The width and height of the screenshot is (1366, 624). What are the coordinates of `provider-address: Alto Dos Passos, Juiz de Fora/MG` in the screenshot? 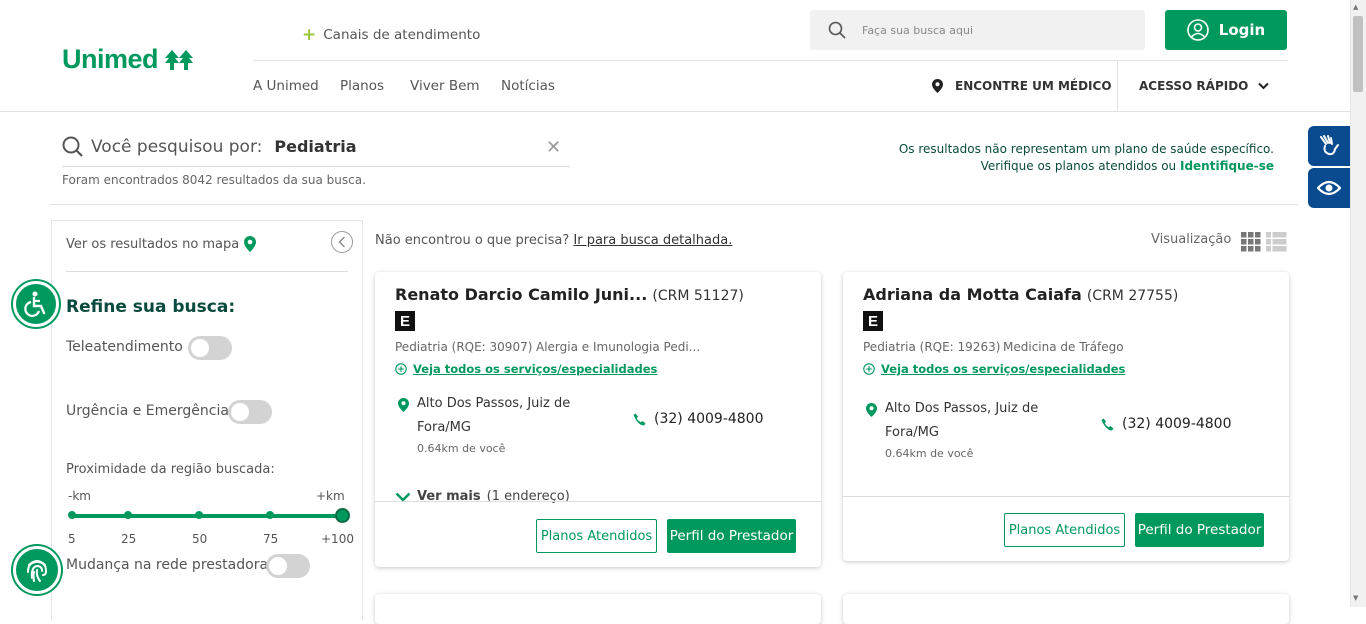 It's located at (962, 420).